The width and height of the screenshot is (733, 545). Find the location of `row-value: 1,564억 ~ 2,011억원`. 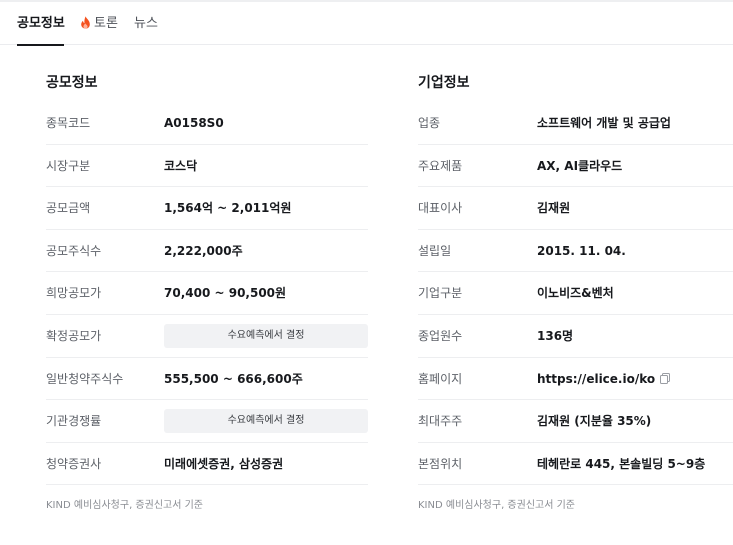

row-value: 1,564억 ~ 2,011억원 is located at coordinates (228, 208).